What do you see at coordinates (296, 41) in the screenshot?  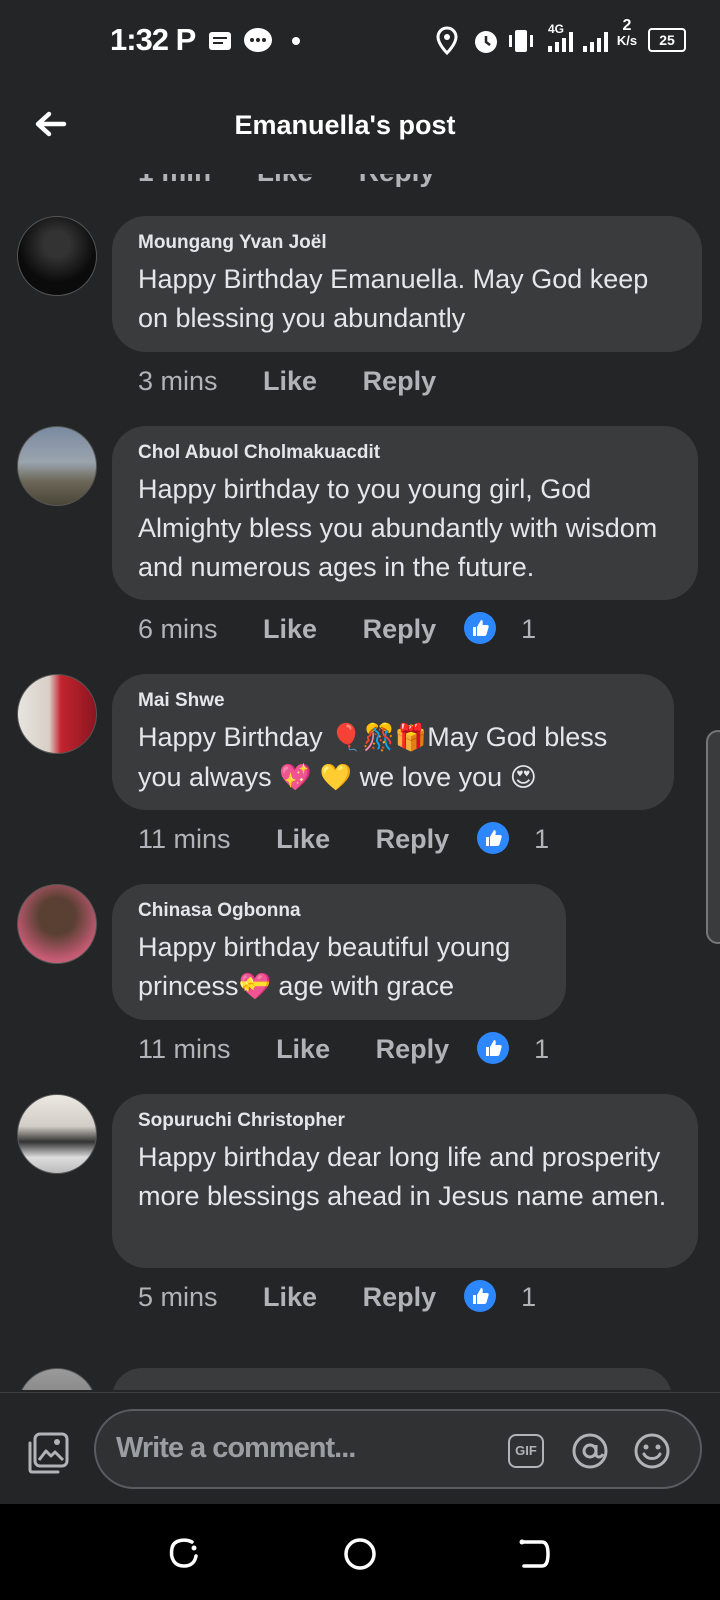 I see `more-notifications-dot-icon` at bounding box center [296, 41].